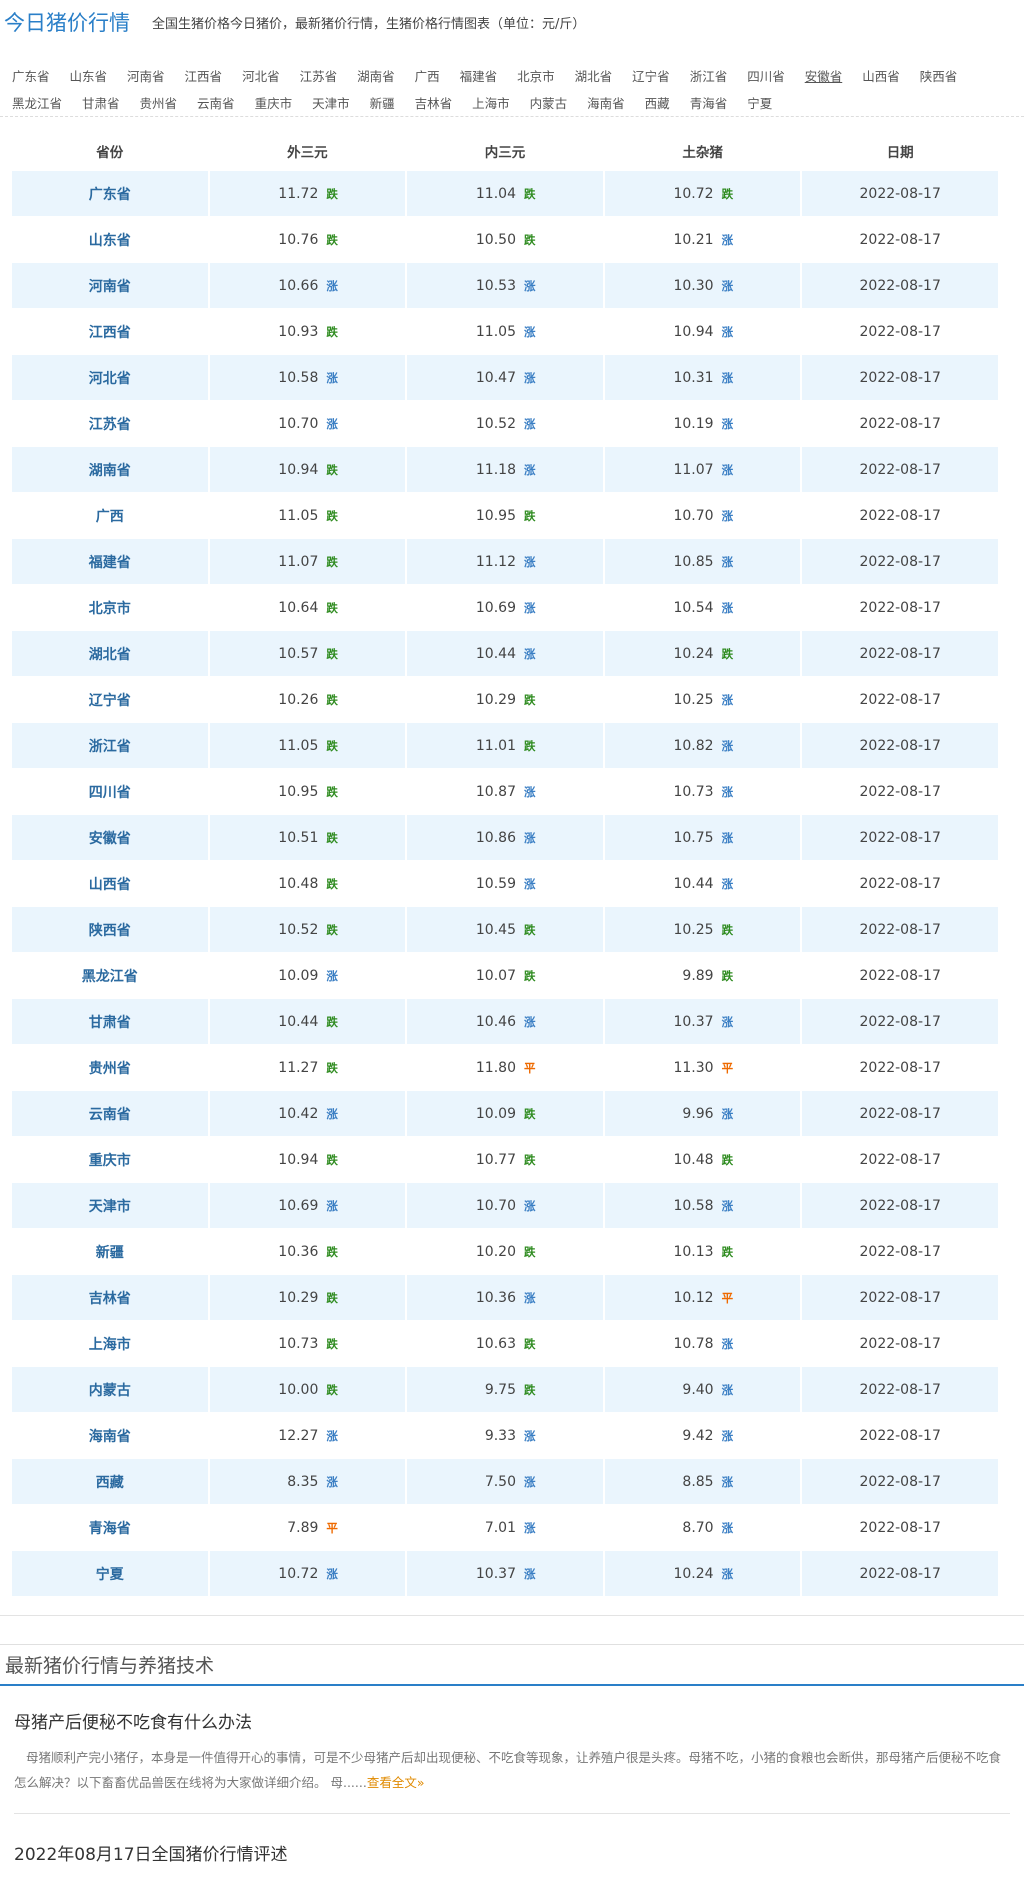 The image size is (1024, 1879). What do you see at coordinates (709, 75) in the screenshot?
I see `province-link: 浙江省` at bounding box center [709, 75].